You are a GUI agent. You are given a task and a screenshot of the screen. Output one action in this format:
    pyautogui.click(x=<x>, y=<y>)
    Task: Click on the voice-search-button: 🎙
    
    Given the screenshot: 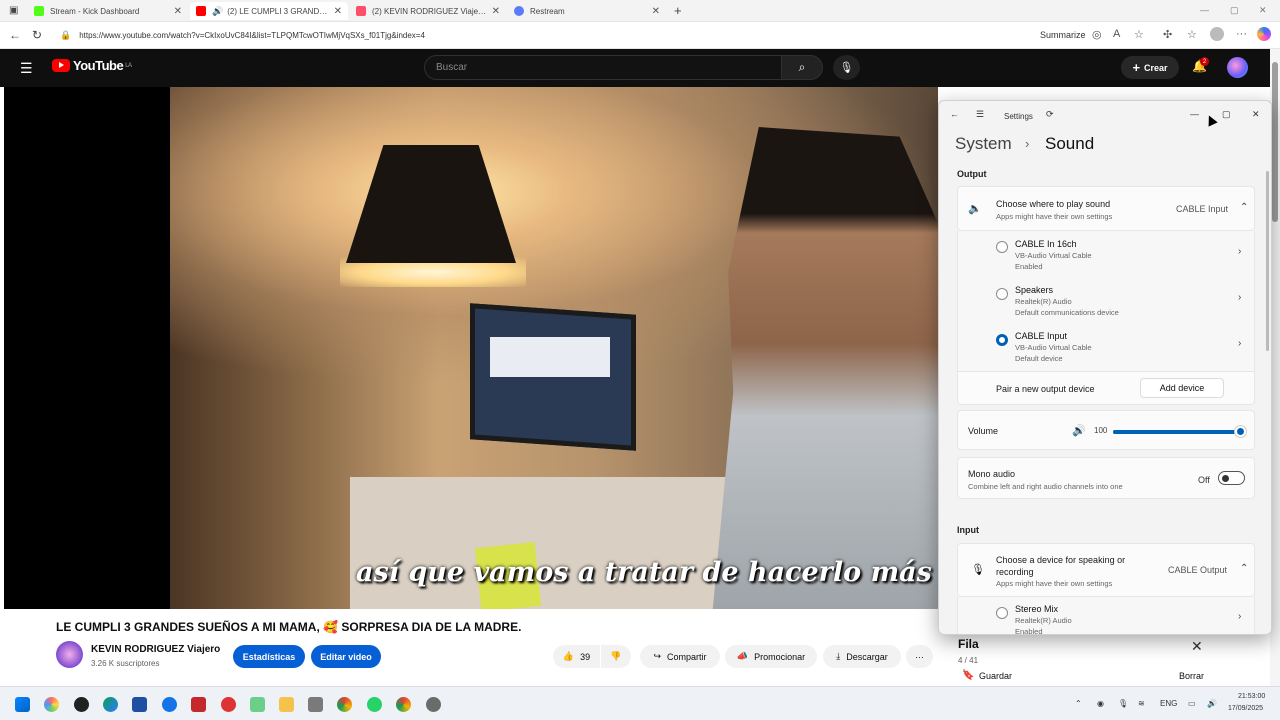 What is the action you would take?
    pyautogui.click(x=846, y=67)
    